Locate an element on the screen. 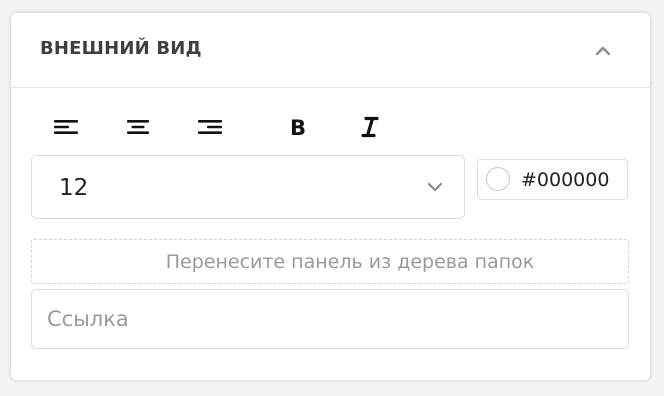 The height and width of the screenshot is (396, 664). align-right-icon is located at coordinates (210, 127).